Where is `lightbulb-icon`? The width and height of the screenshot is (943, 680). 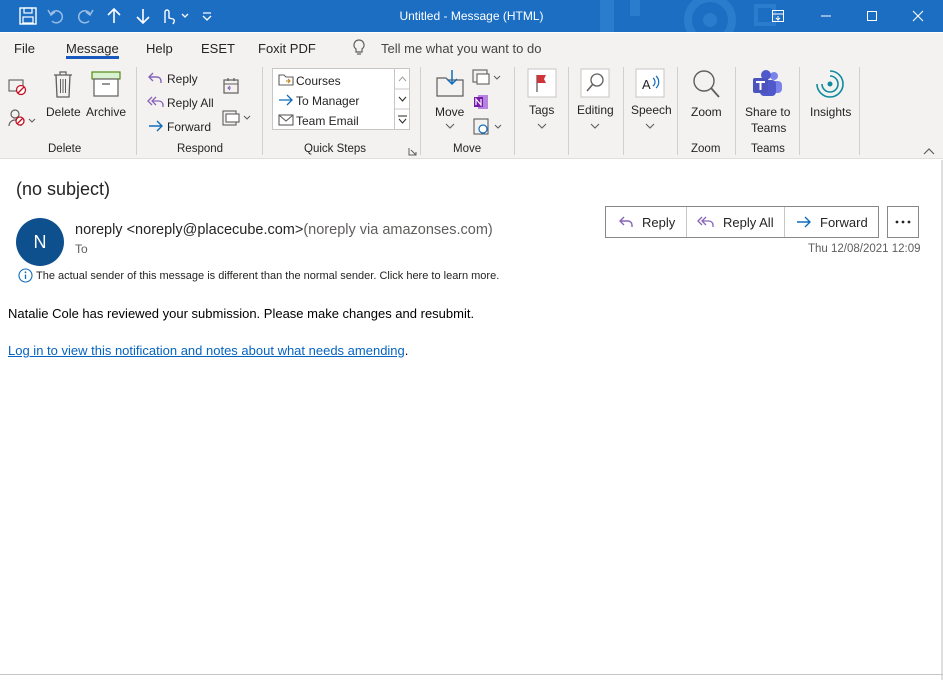 lightbulb-icon is located at coordinates (359, 48).